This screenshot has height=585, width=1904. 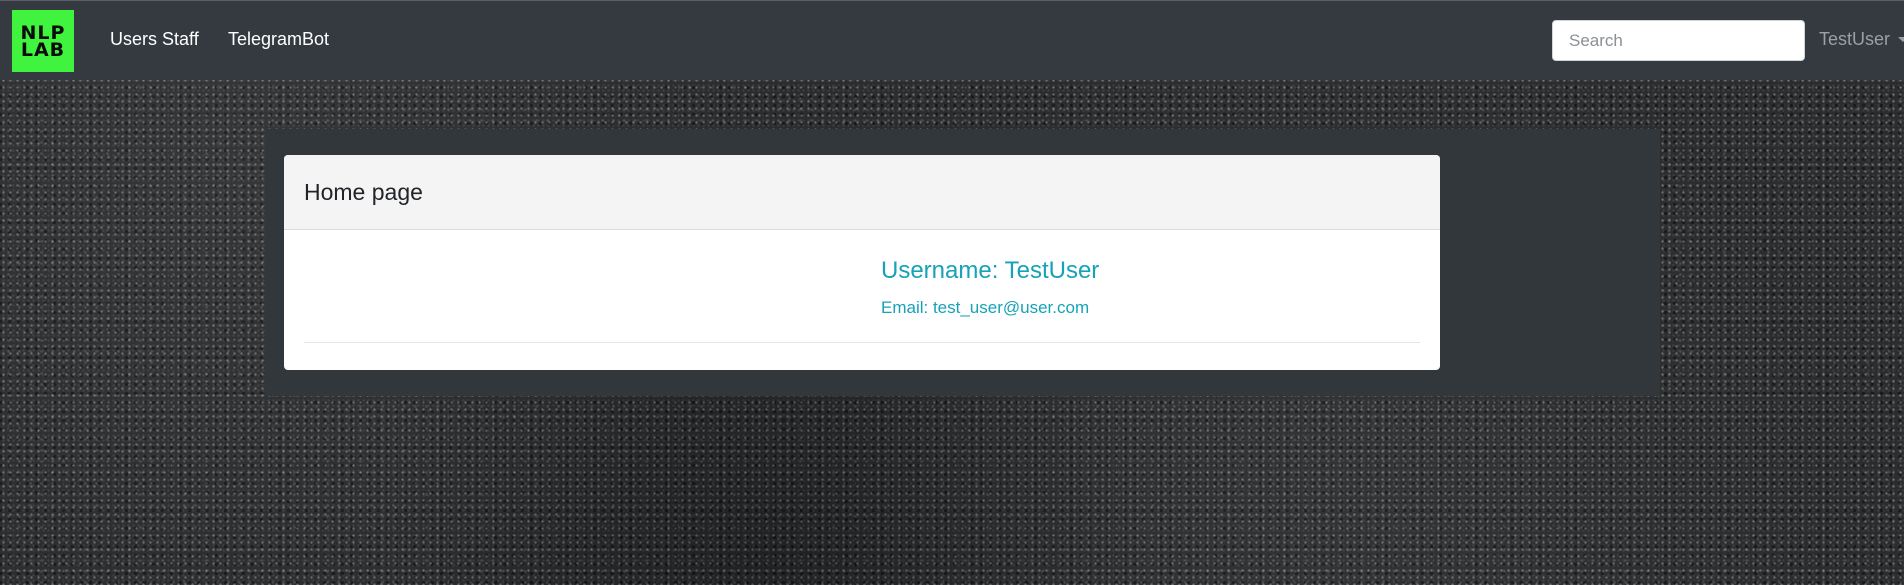 What do you see at coordinates (985, 307) in the screenshot?
I see `email-text: Email: test_user@user.com` at bounding box center [985, 307].